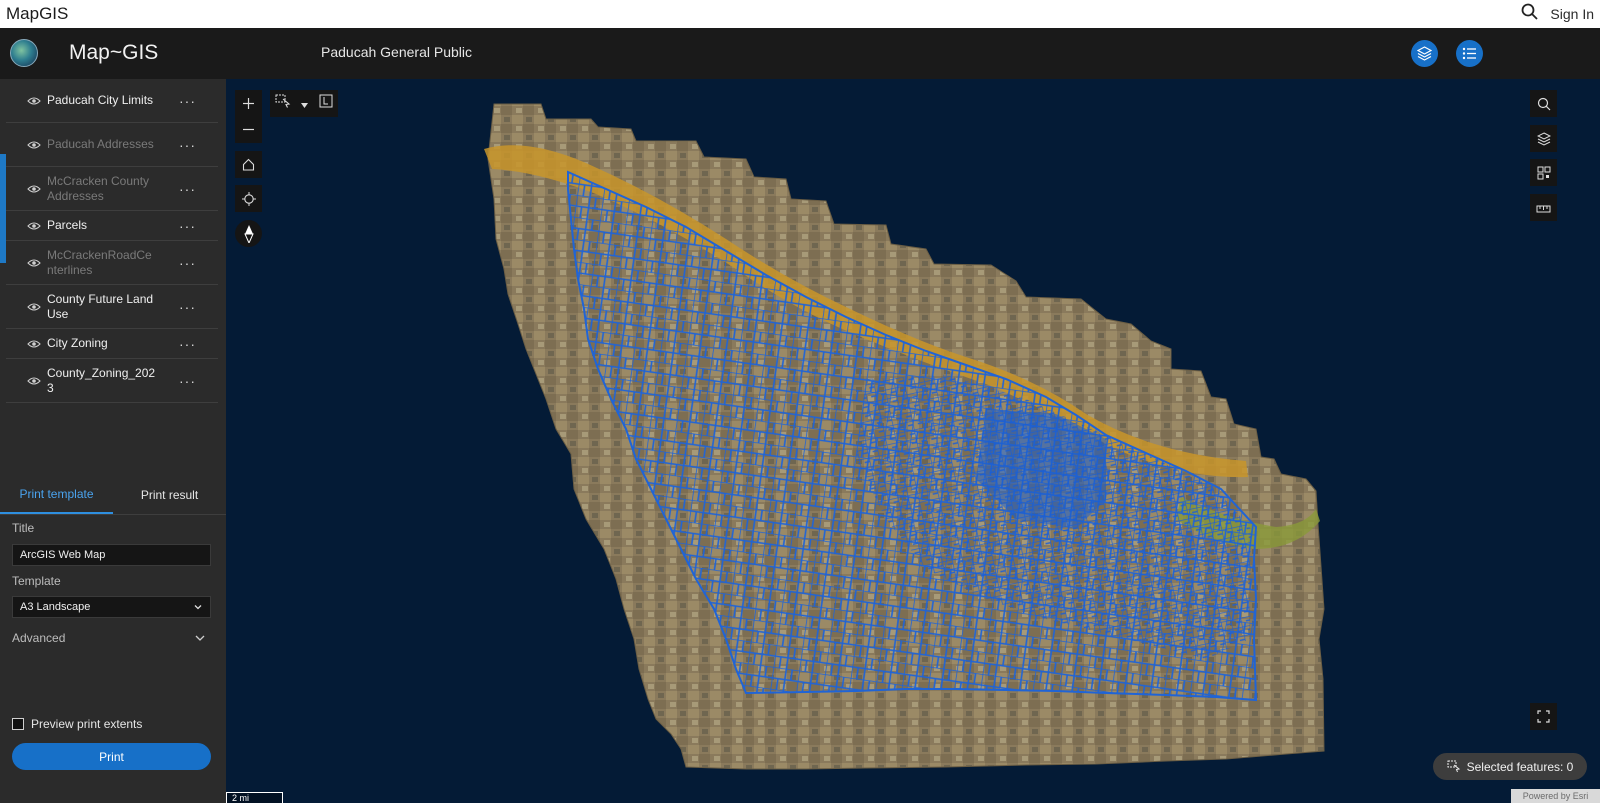 The height and width of the screenshot is (803, 1600). Describe the element at coordinates (1572, 14) in the screenshot. I see `sign-in-link: Sign In` at that location.